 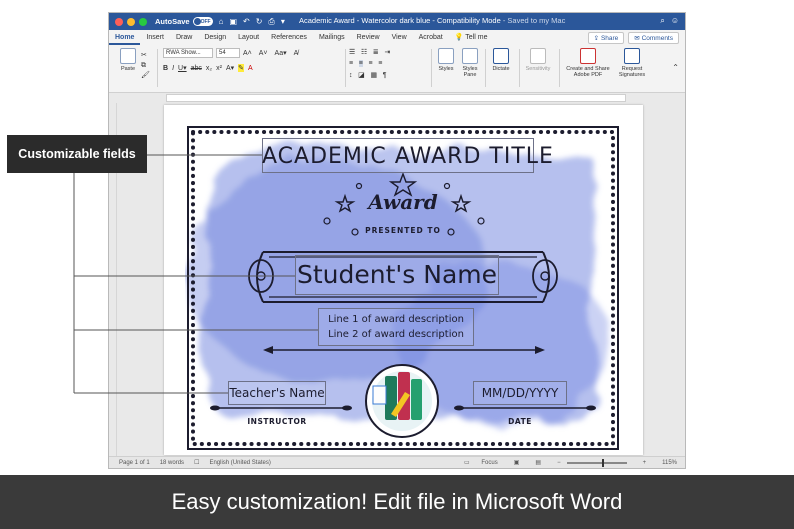 I want to click on customizable-fields-callout: Customizable fields, so click(x=77, y=154).